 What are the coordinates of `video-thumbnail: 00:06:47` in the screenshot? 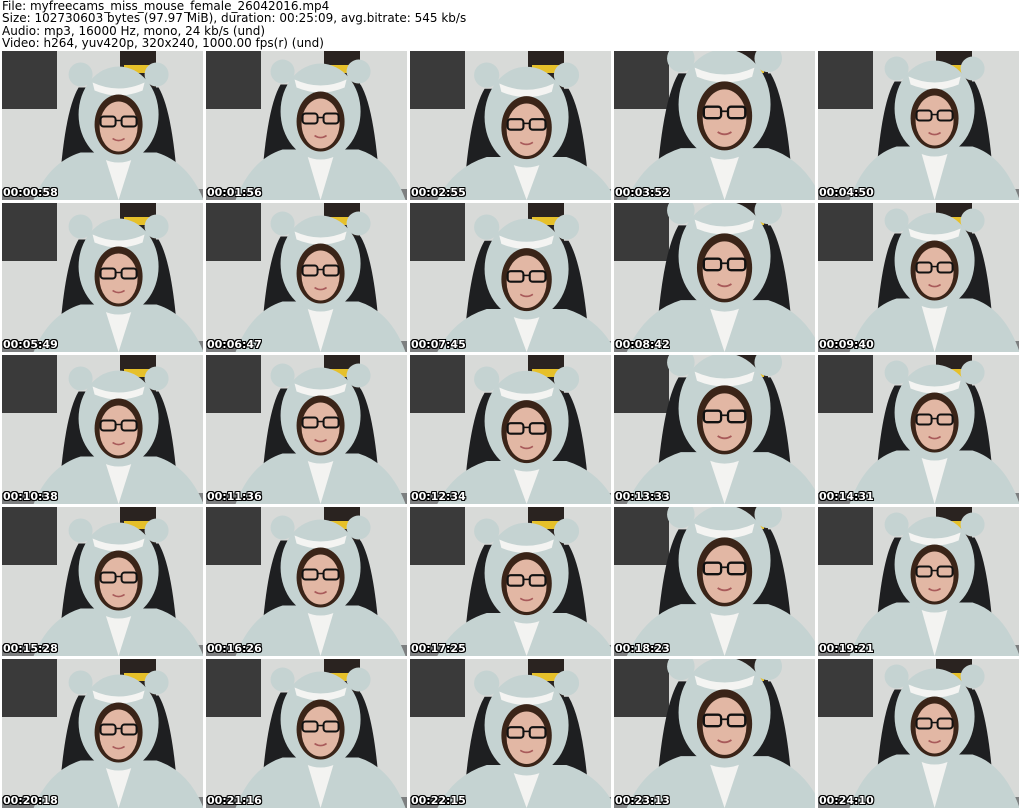 It's located at (306, 277).